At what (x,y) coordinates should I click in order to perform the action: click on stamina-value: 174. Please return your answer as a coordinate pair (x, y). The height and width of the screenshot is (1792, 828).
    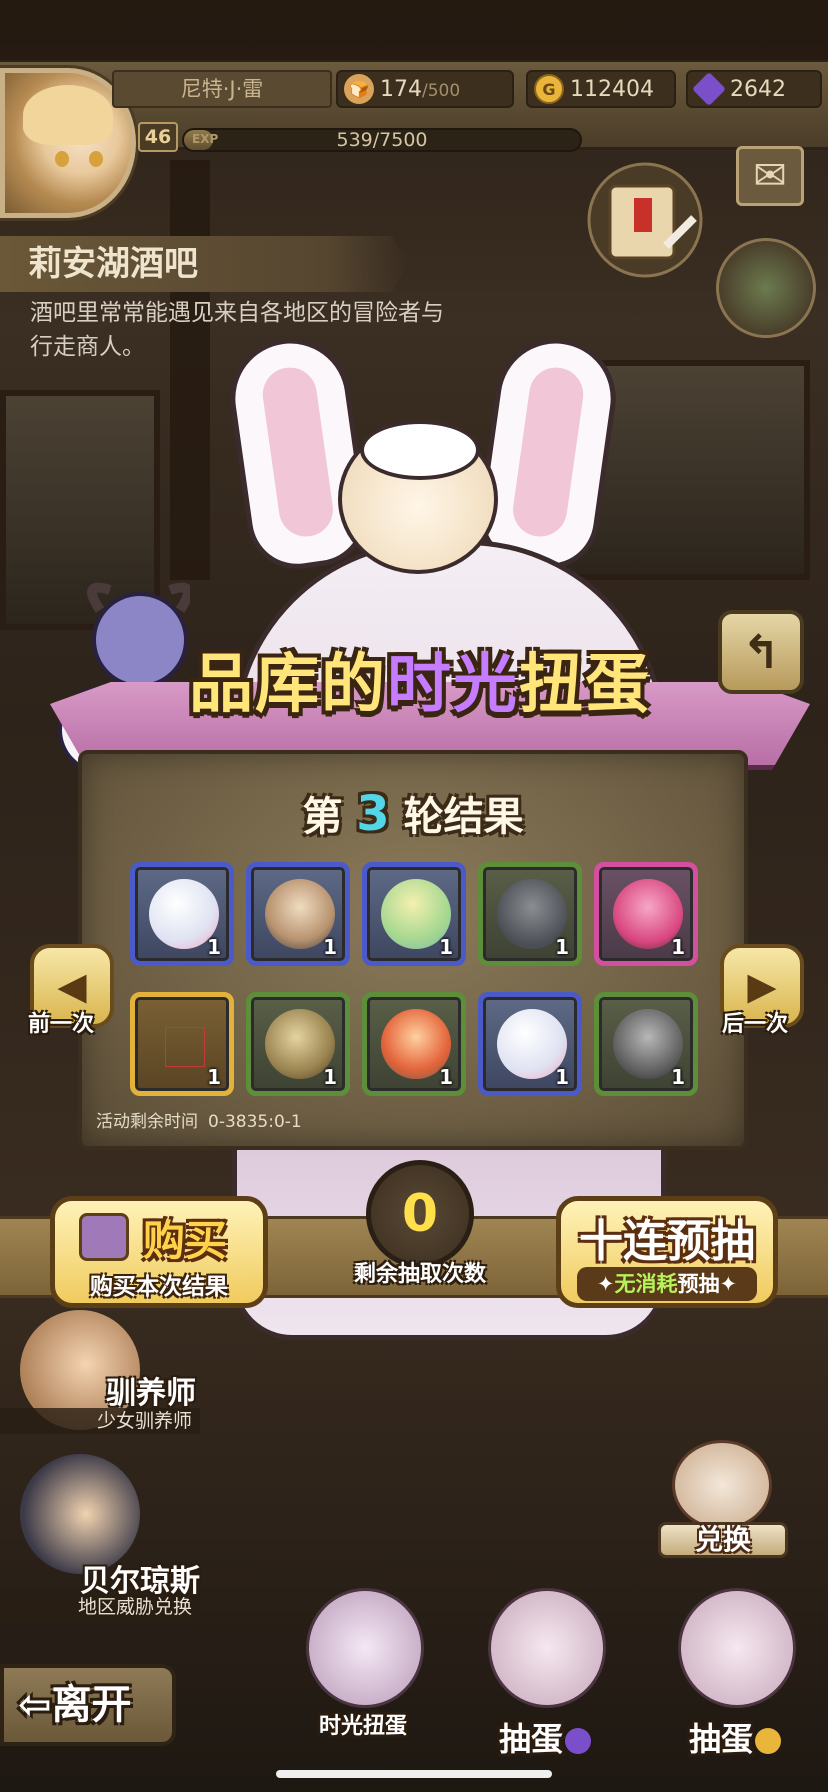
    Looking at the image, I should click on (401, 89).